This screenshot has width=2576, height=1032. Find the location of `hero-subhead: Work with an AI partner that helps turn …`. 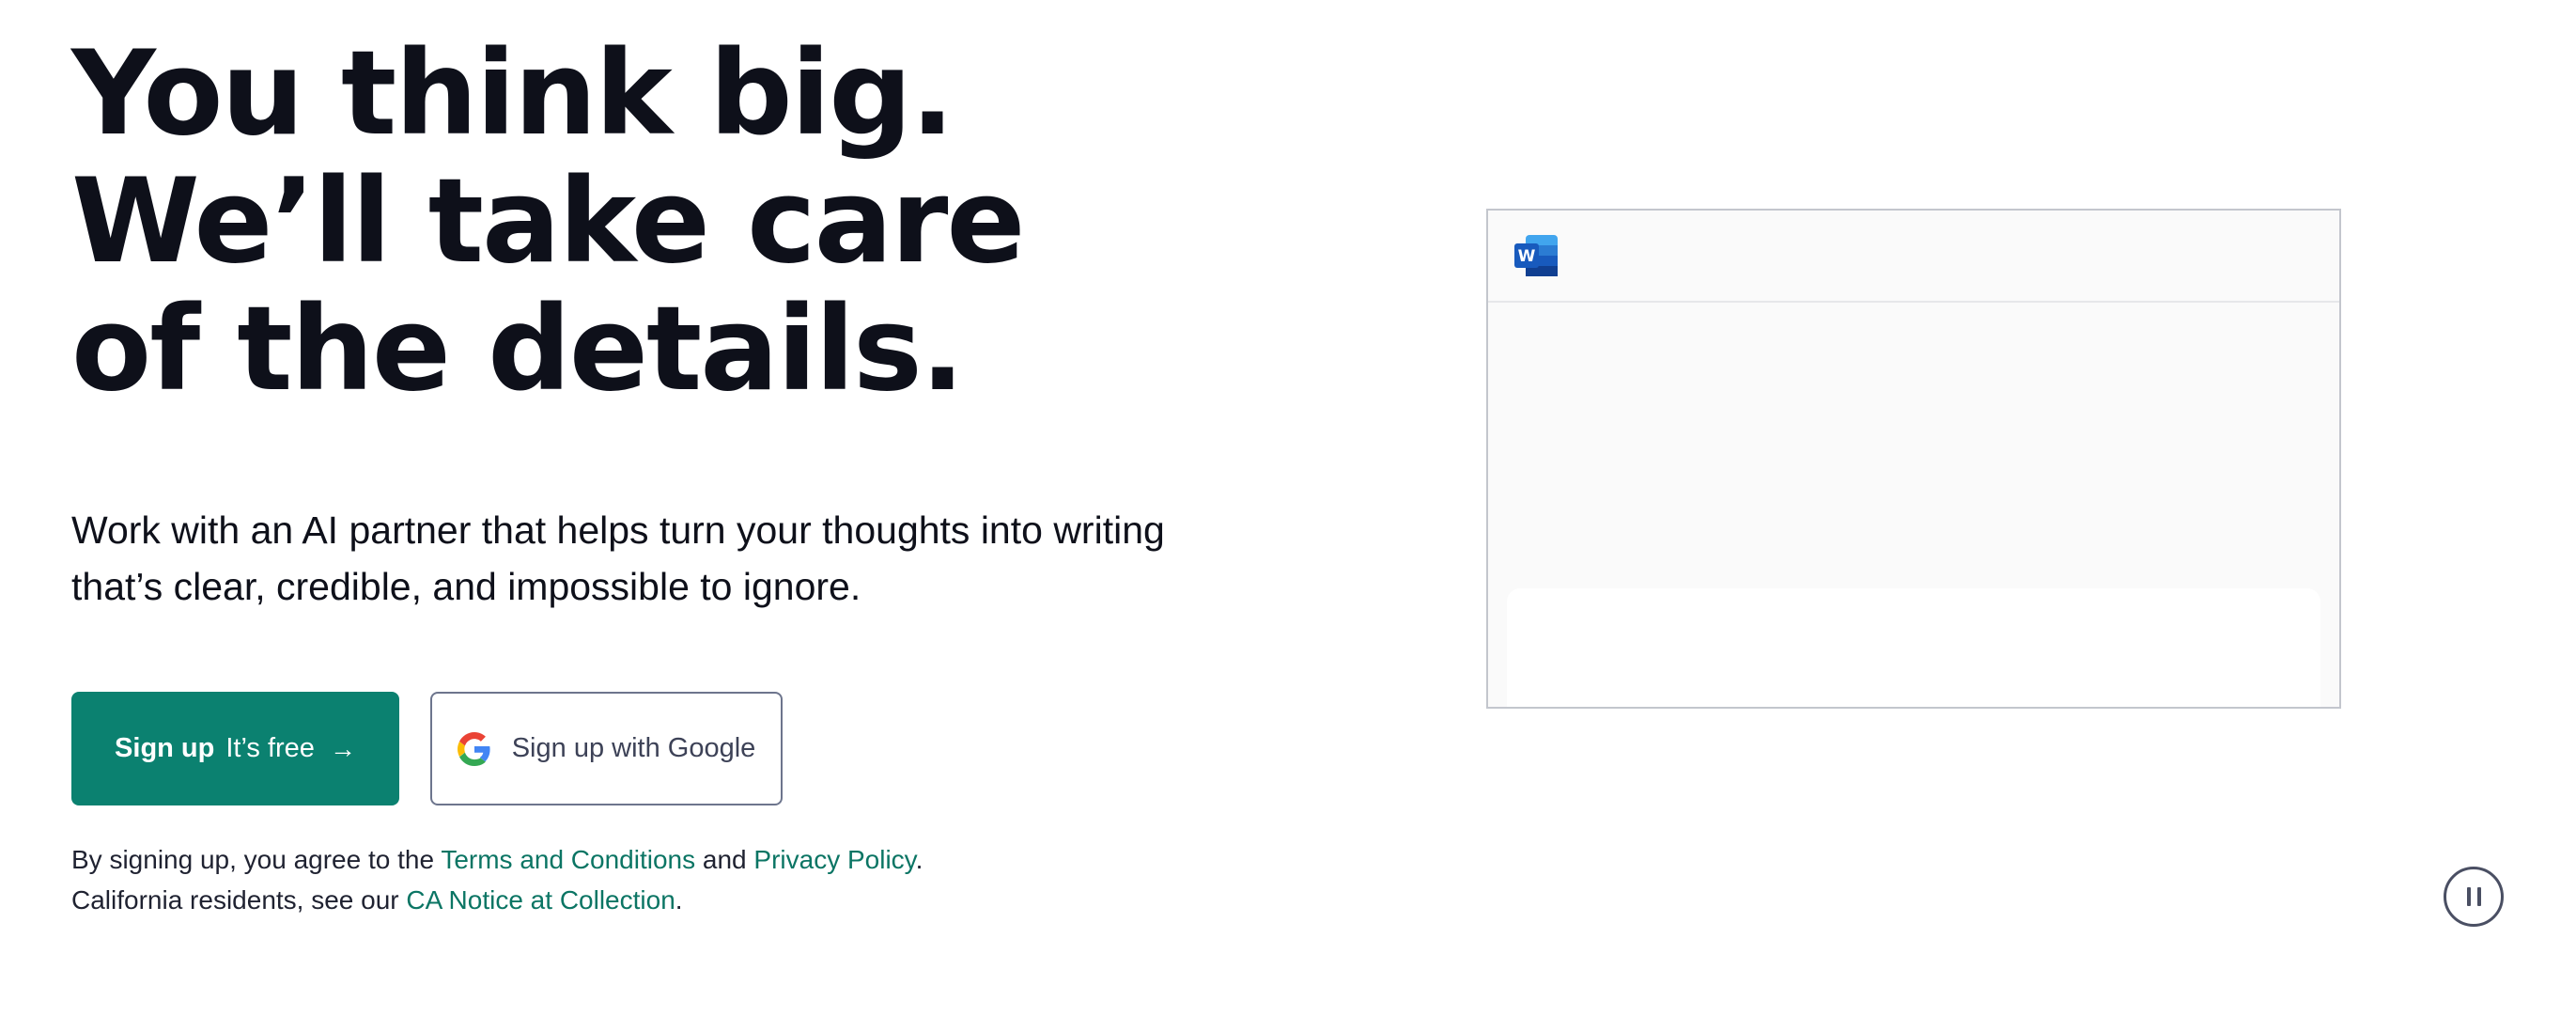

hero-subhead: Work with an AI partner that helps turn … is located at coordinates (618, 558).